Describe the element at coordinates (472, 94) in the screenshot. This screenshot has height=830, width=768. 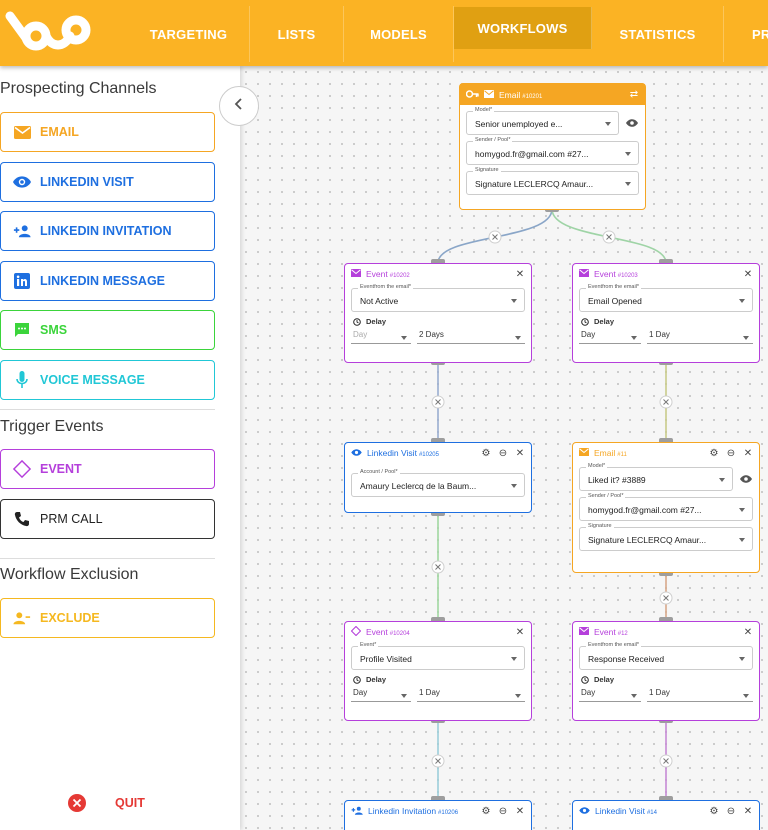
I see `key-icon` at that location.